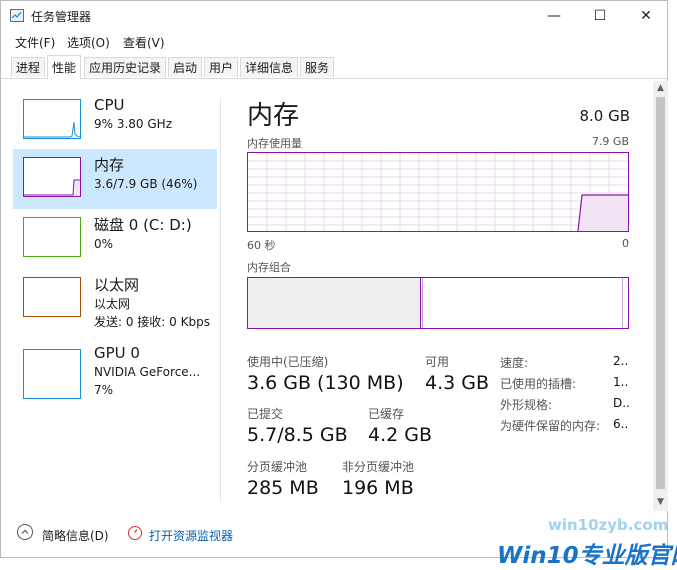 The image size is (677, 570). What do you see at coordinates (273, 116) in the screenshot?
I see `page-title: 内存` at bounding box center [273, 116].